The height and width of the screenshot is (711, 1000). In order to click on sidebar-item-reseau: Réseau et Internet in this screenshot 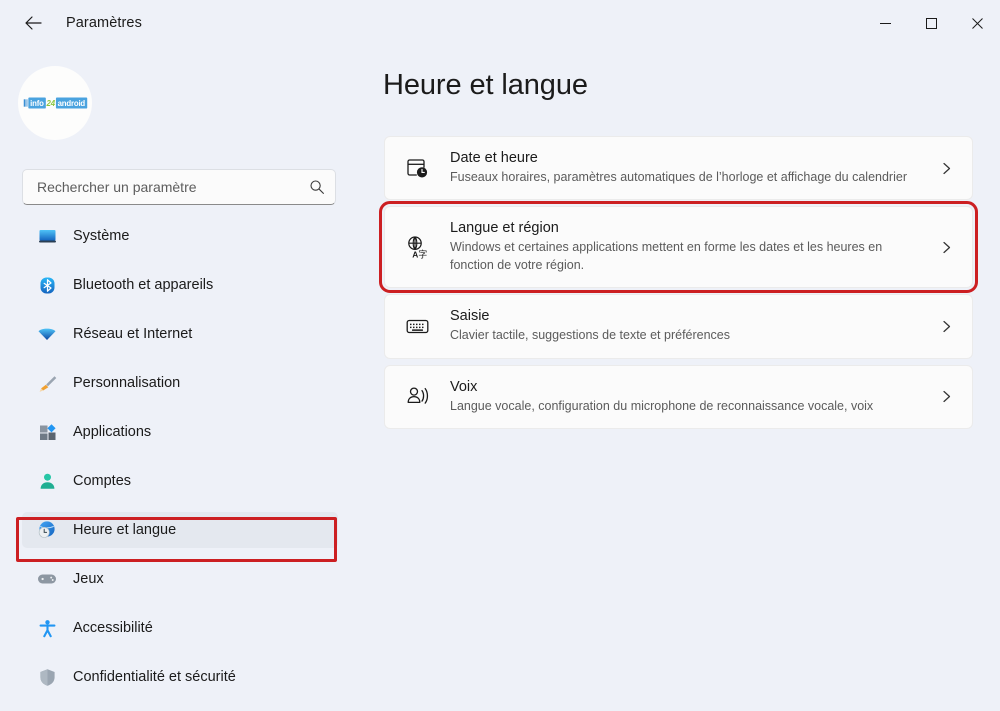, I will do `click(180, 334)`.